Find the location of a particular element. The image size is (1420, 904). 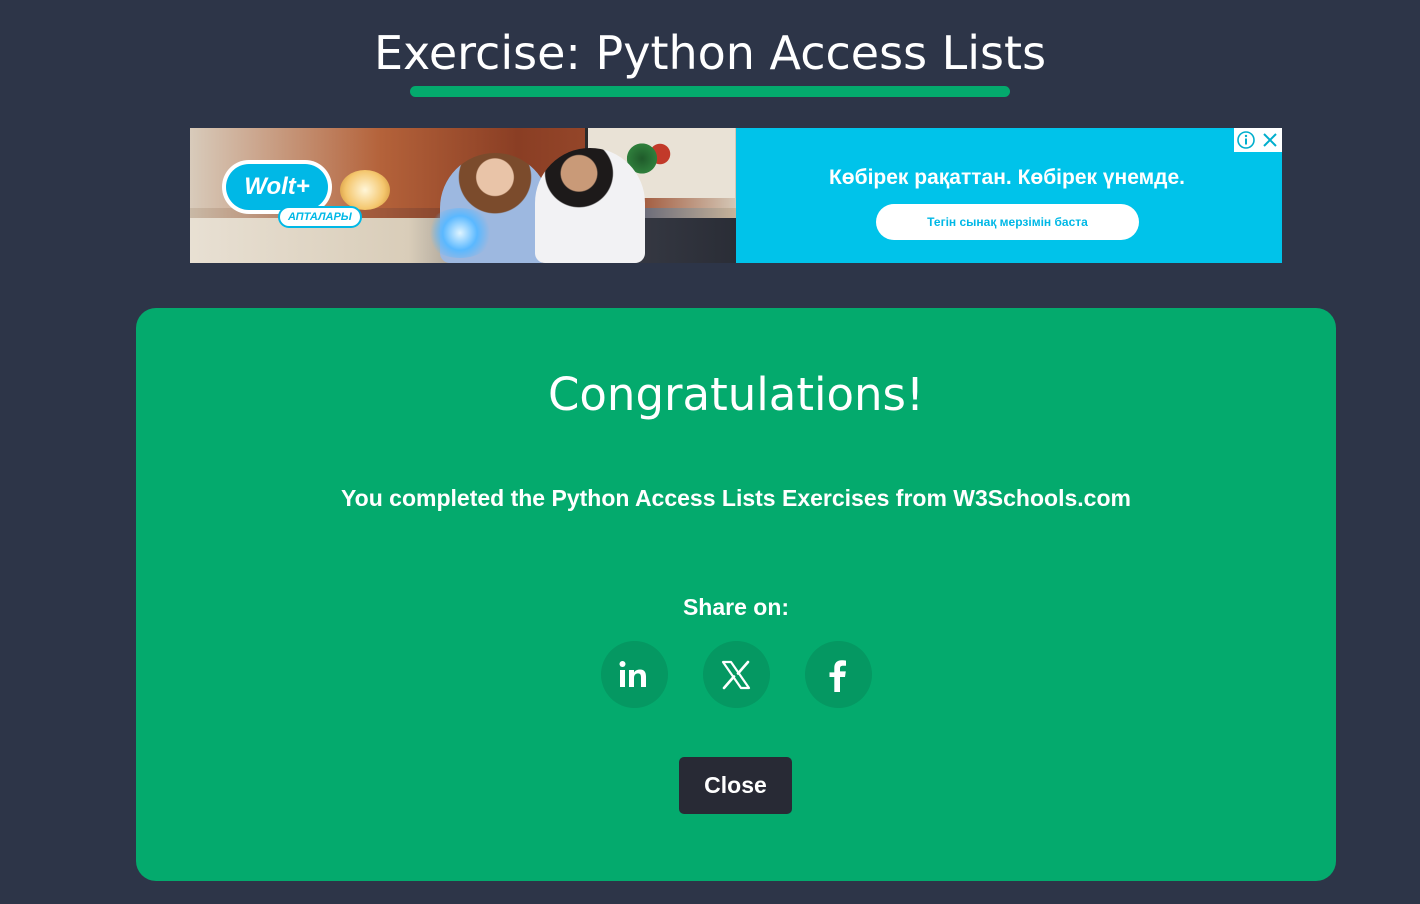

ad-controls is located at coordinates (1258, 140).